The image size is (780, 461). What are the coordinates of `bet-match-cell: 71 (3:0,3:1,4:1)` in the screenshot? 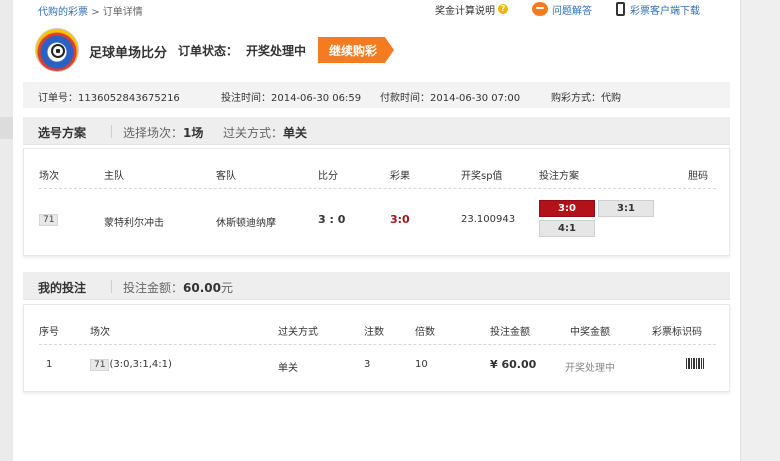 It's located at (131, 365).